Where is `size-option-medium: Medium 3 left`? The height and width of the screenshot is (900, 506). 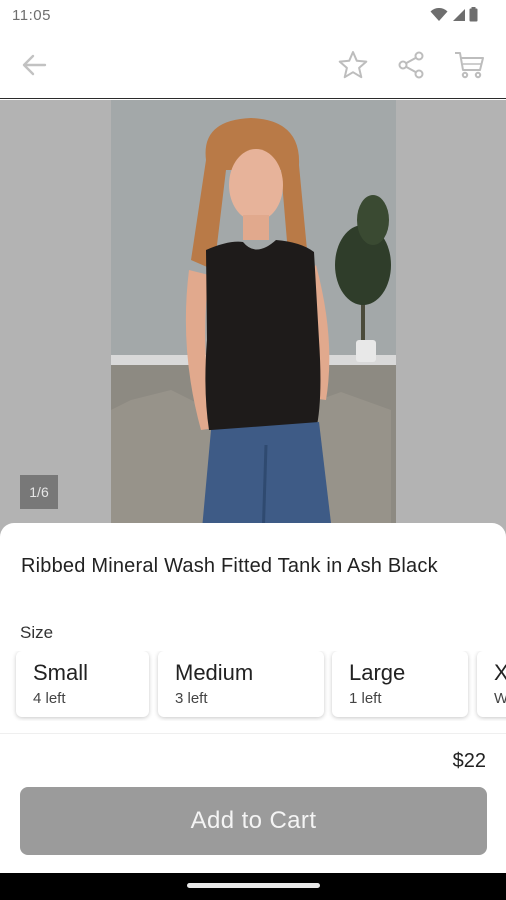 size-option-medium: Medium 3 left is located at coordinates (241, 684).